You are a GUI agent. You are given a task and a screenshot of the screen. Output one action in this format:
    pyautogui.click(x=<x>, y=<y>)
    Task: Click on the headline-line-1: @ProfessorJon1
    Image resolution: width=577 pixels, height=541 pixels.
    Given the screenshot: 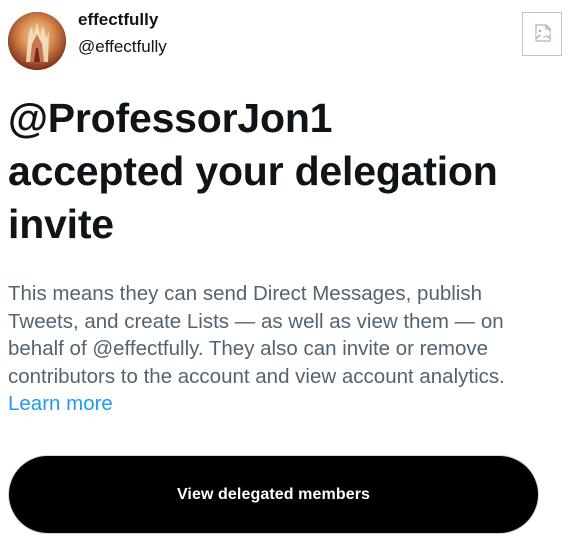 What is the action you would take?
    pyautogui.click(x=170, y=118)
    